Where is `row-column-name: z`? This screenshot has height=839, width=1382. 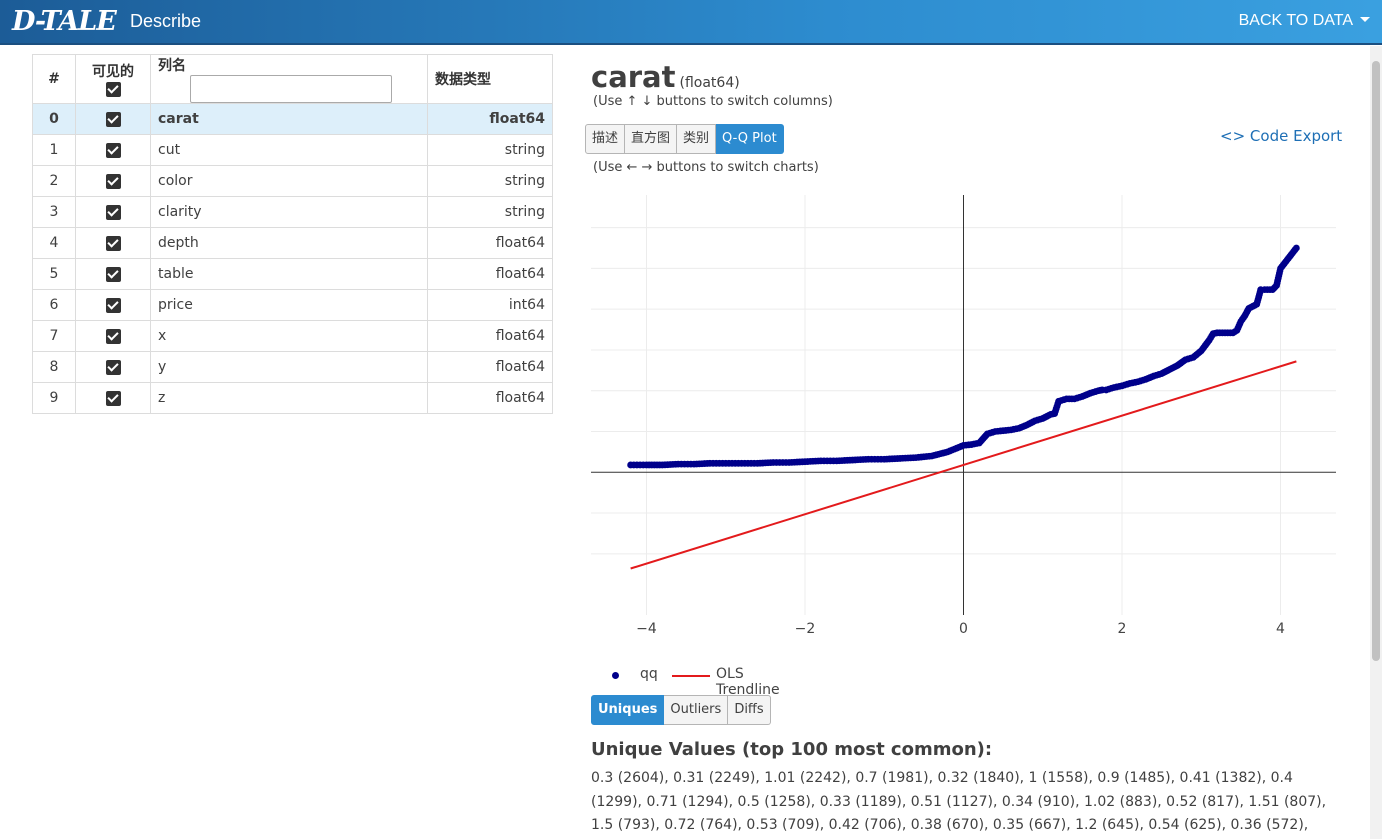 row-column-name: z is located at coordinates (289, 398).